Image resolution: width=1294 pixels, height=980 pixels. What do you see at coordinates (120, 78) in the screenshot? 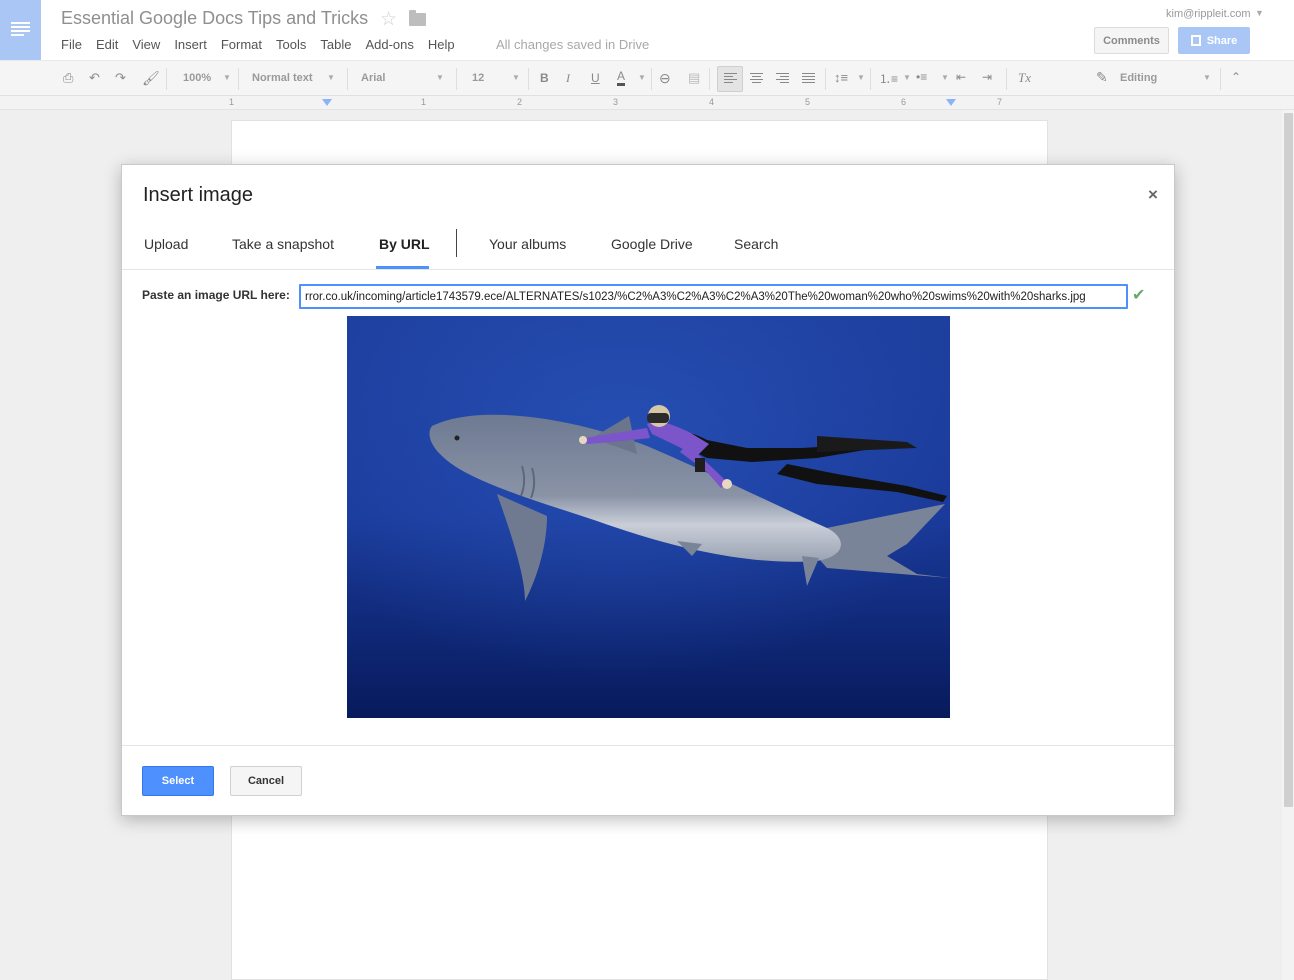
I see `redo-icon: ↷` at bounding box center [120, 78].